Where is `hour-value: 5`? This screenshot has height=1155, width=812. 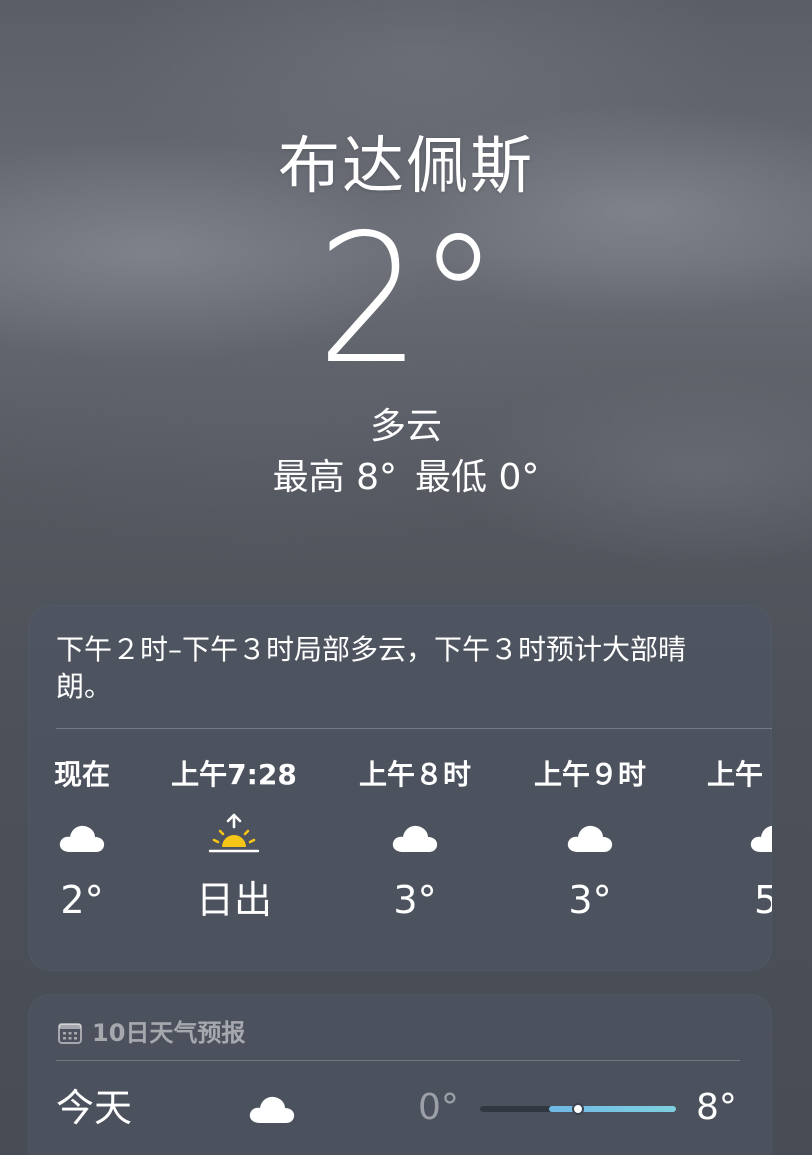
hour-value: 5 is located at coordinates (763, 900).